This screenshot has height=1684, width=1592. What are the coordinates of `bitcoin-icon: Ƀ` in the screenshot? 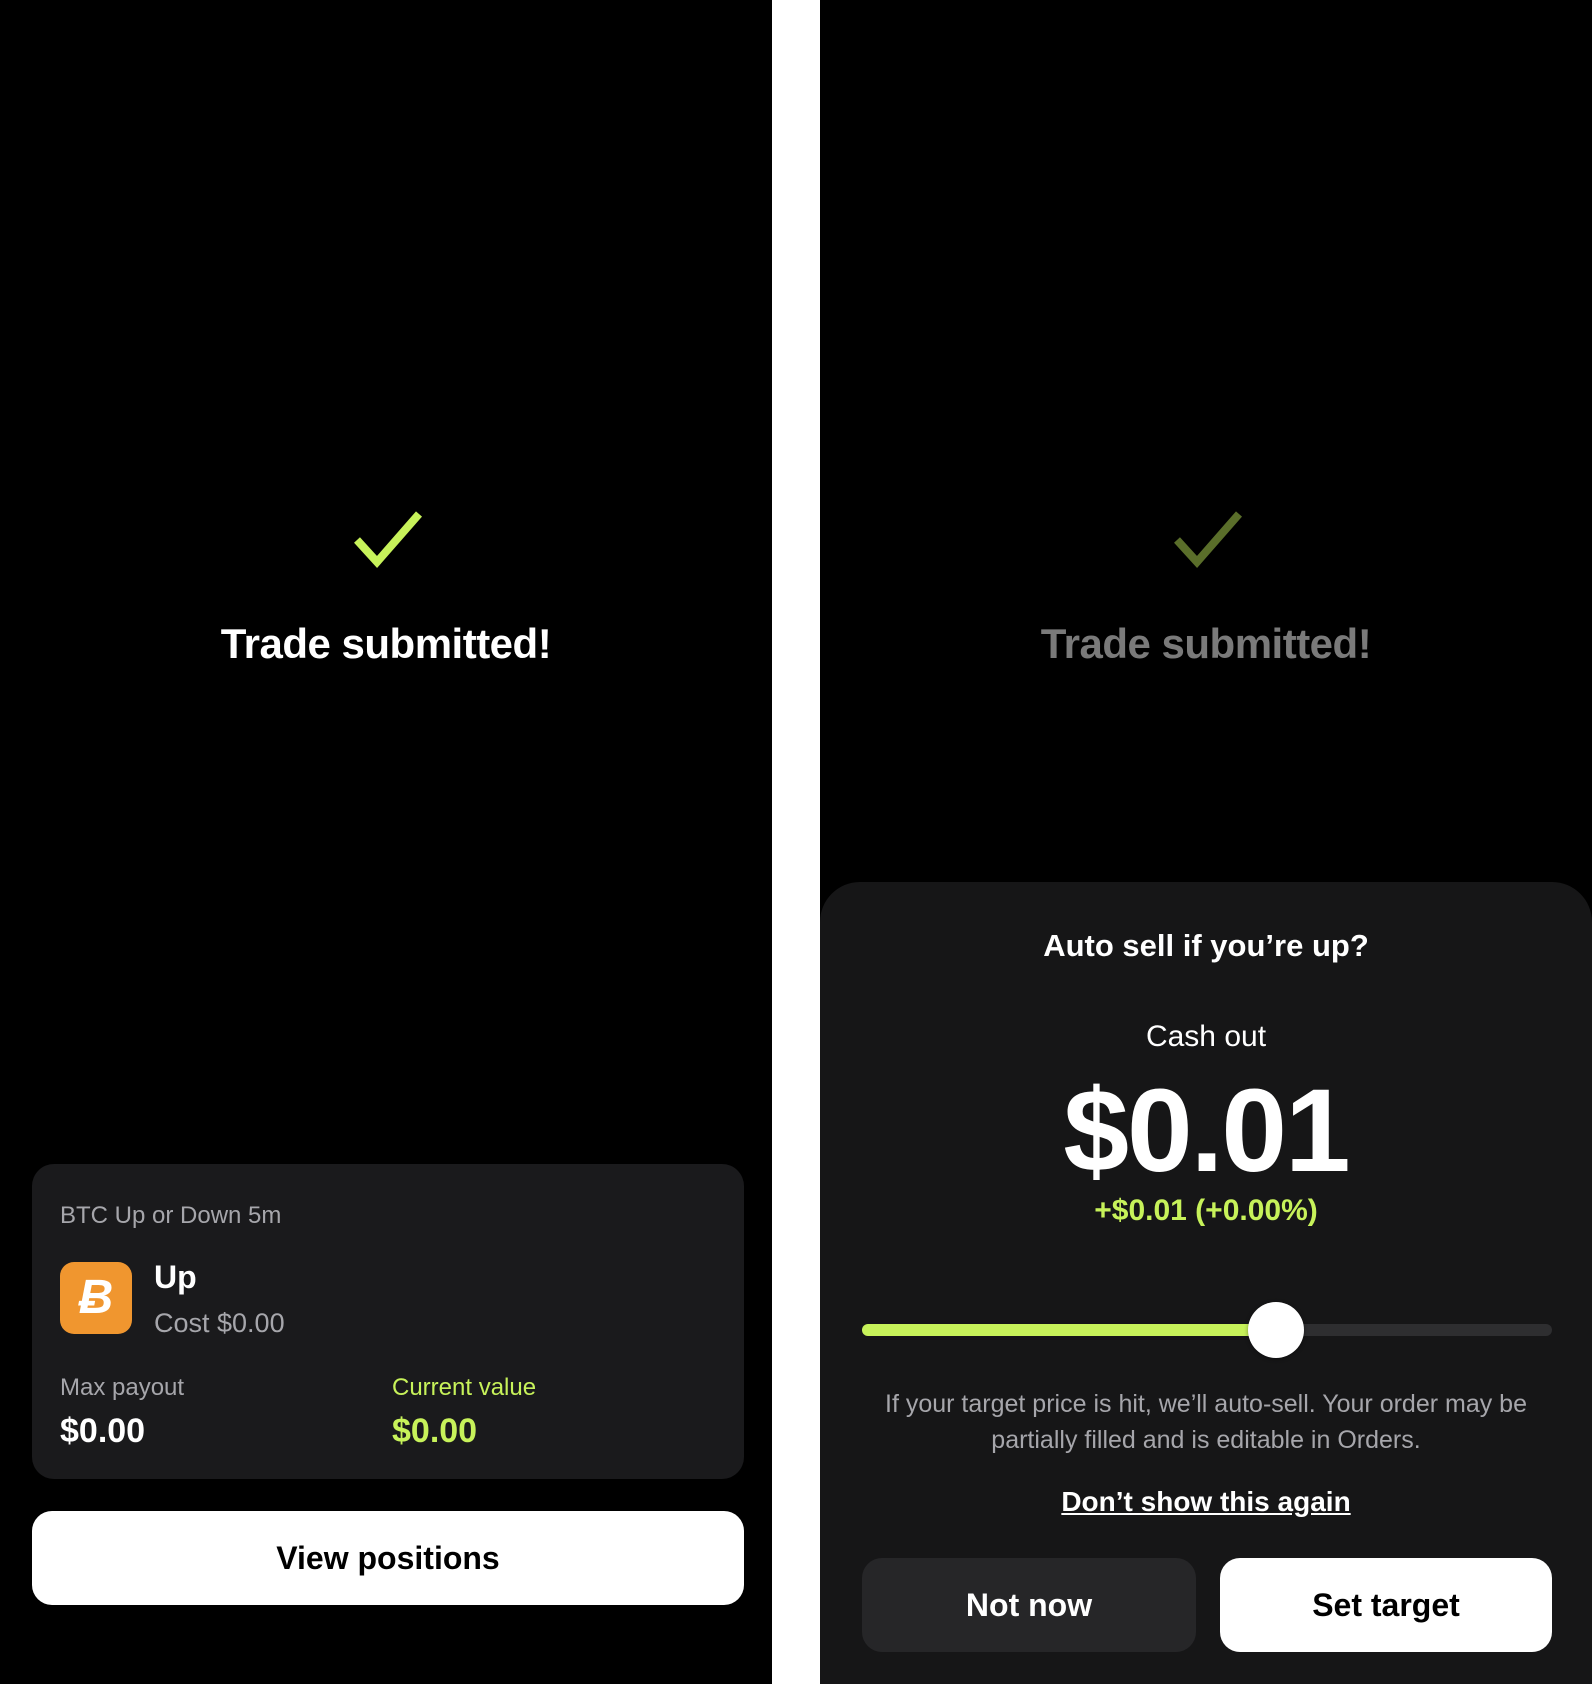 It's located at (96, 1298).